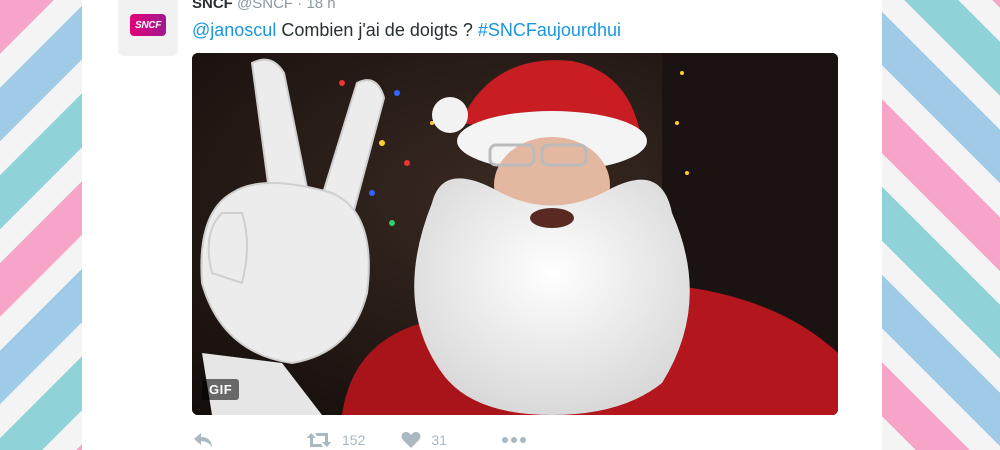 This screenshot has width=1000, height=450. What do you see at coordinates (212, 6) in the screenshot?
I see `author-name: SNCF` at bounding box center [212, 6].